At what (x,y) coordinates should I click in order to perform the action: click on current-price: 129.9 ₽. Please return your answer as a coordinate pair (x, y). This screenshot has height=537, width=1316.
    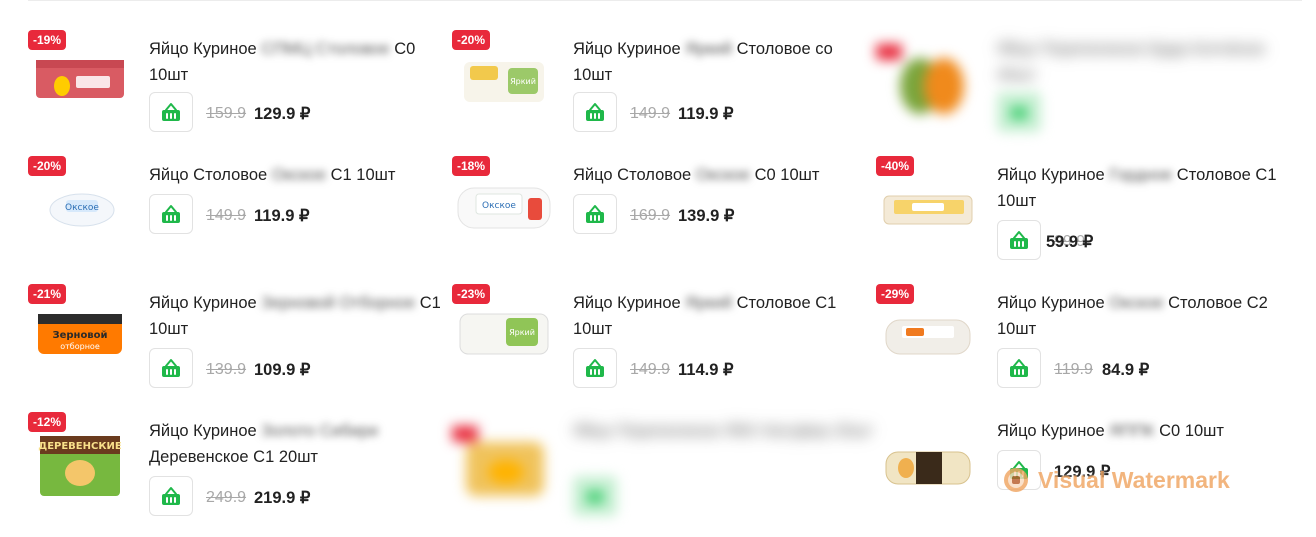
    Looking at the image, I should click on (282, 114).